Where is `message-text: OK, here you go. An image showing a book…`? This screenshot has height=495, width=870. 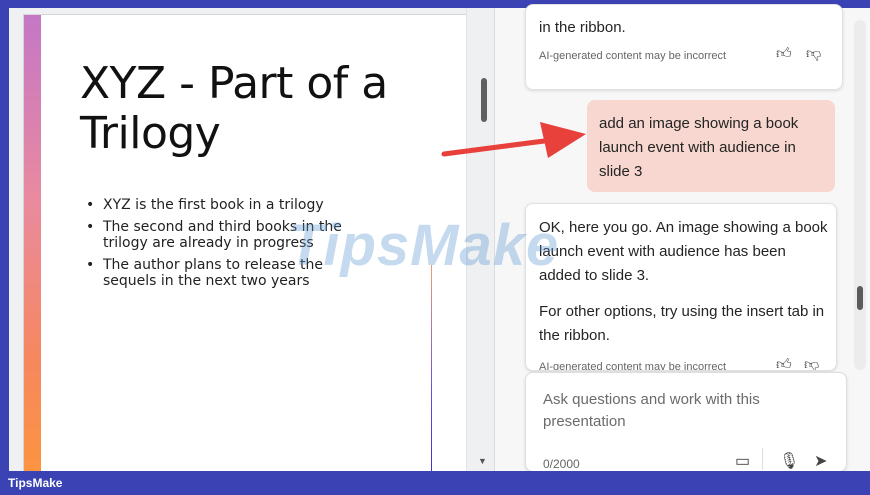 message-text: OK, here you go. An image showing a book… is located at coordinates (683, 251).